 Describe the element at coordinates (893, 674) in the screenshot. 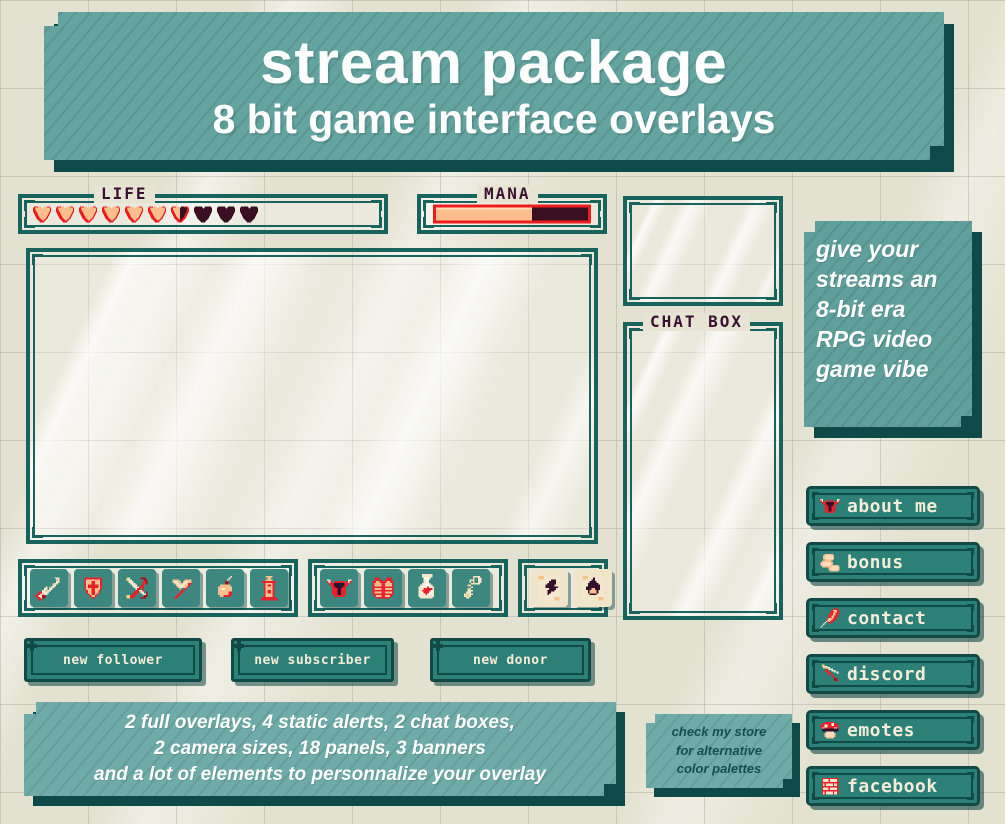

I see `discord-button: discord` at that location.